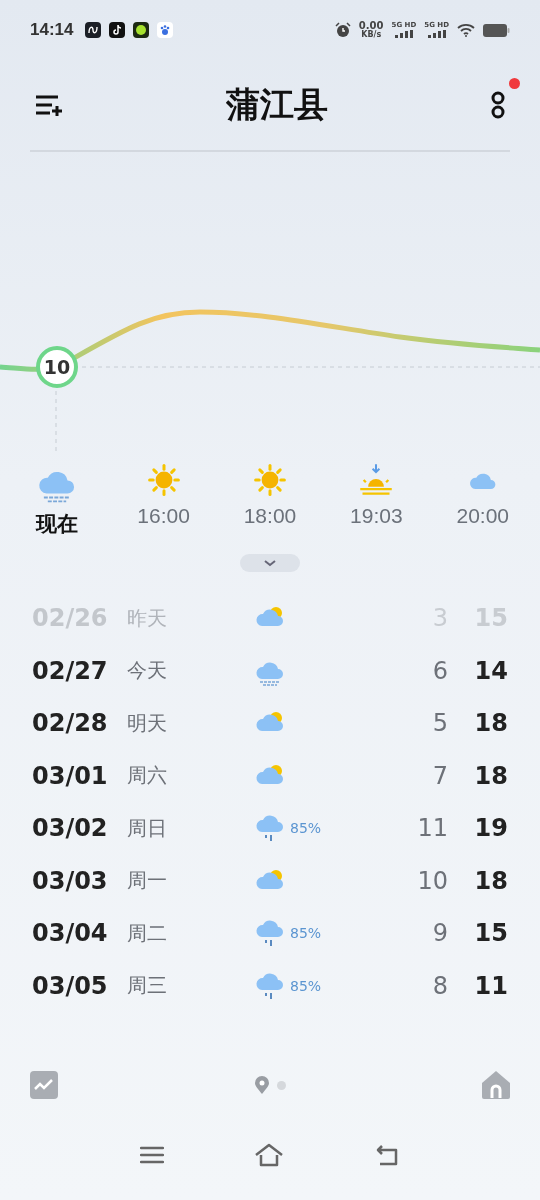 This screenshot has height=1200, width=540. I want to click on low-temperature: 8, so click(439, 985).